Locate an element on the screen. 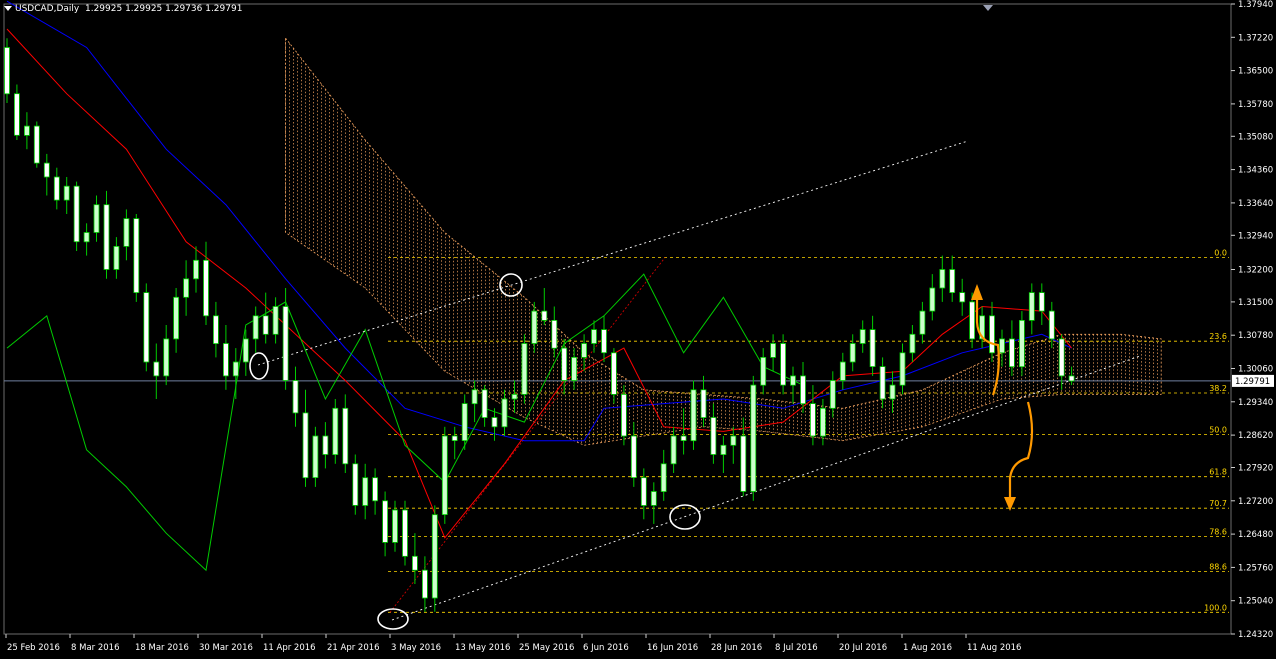 The width and height of the screenshot is (1276, 659). y-tick-label: 1.37220 is located at coordinates (1255, 38).